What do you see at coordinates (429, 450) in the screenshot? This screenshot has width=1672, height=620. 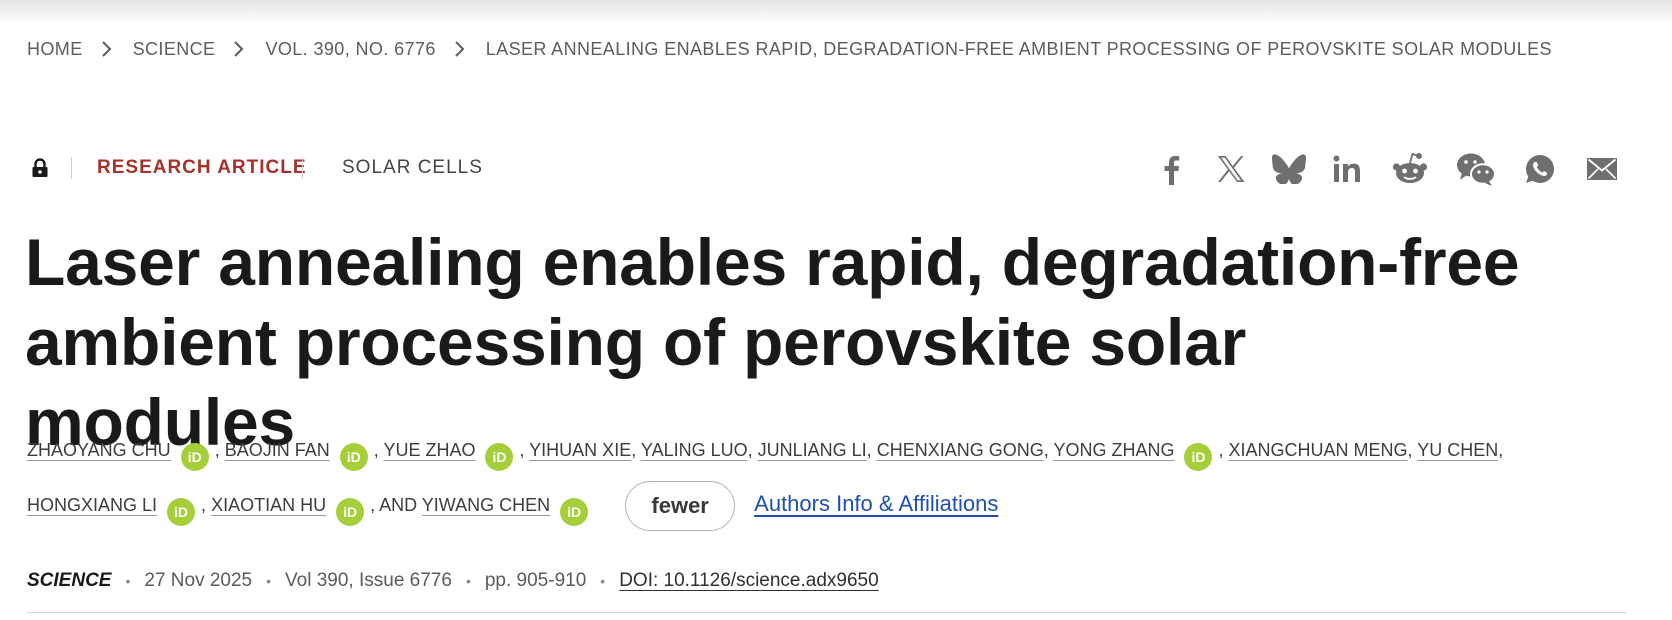 I see `author-link: YUE ZHAO` at bounding box center [429, 450].